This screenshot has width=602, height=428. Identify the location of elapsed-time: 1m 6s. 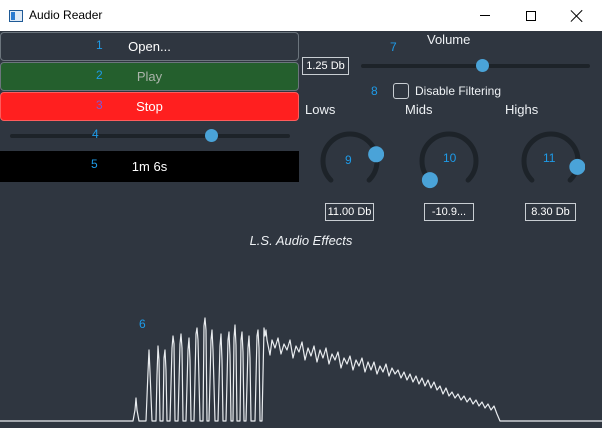
(149, 166).